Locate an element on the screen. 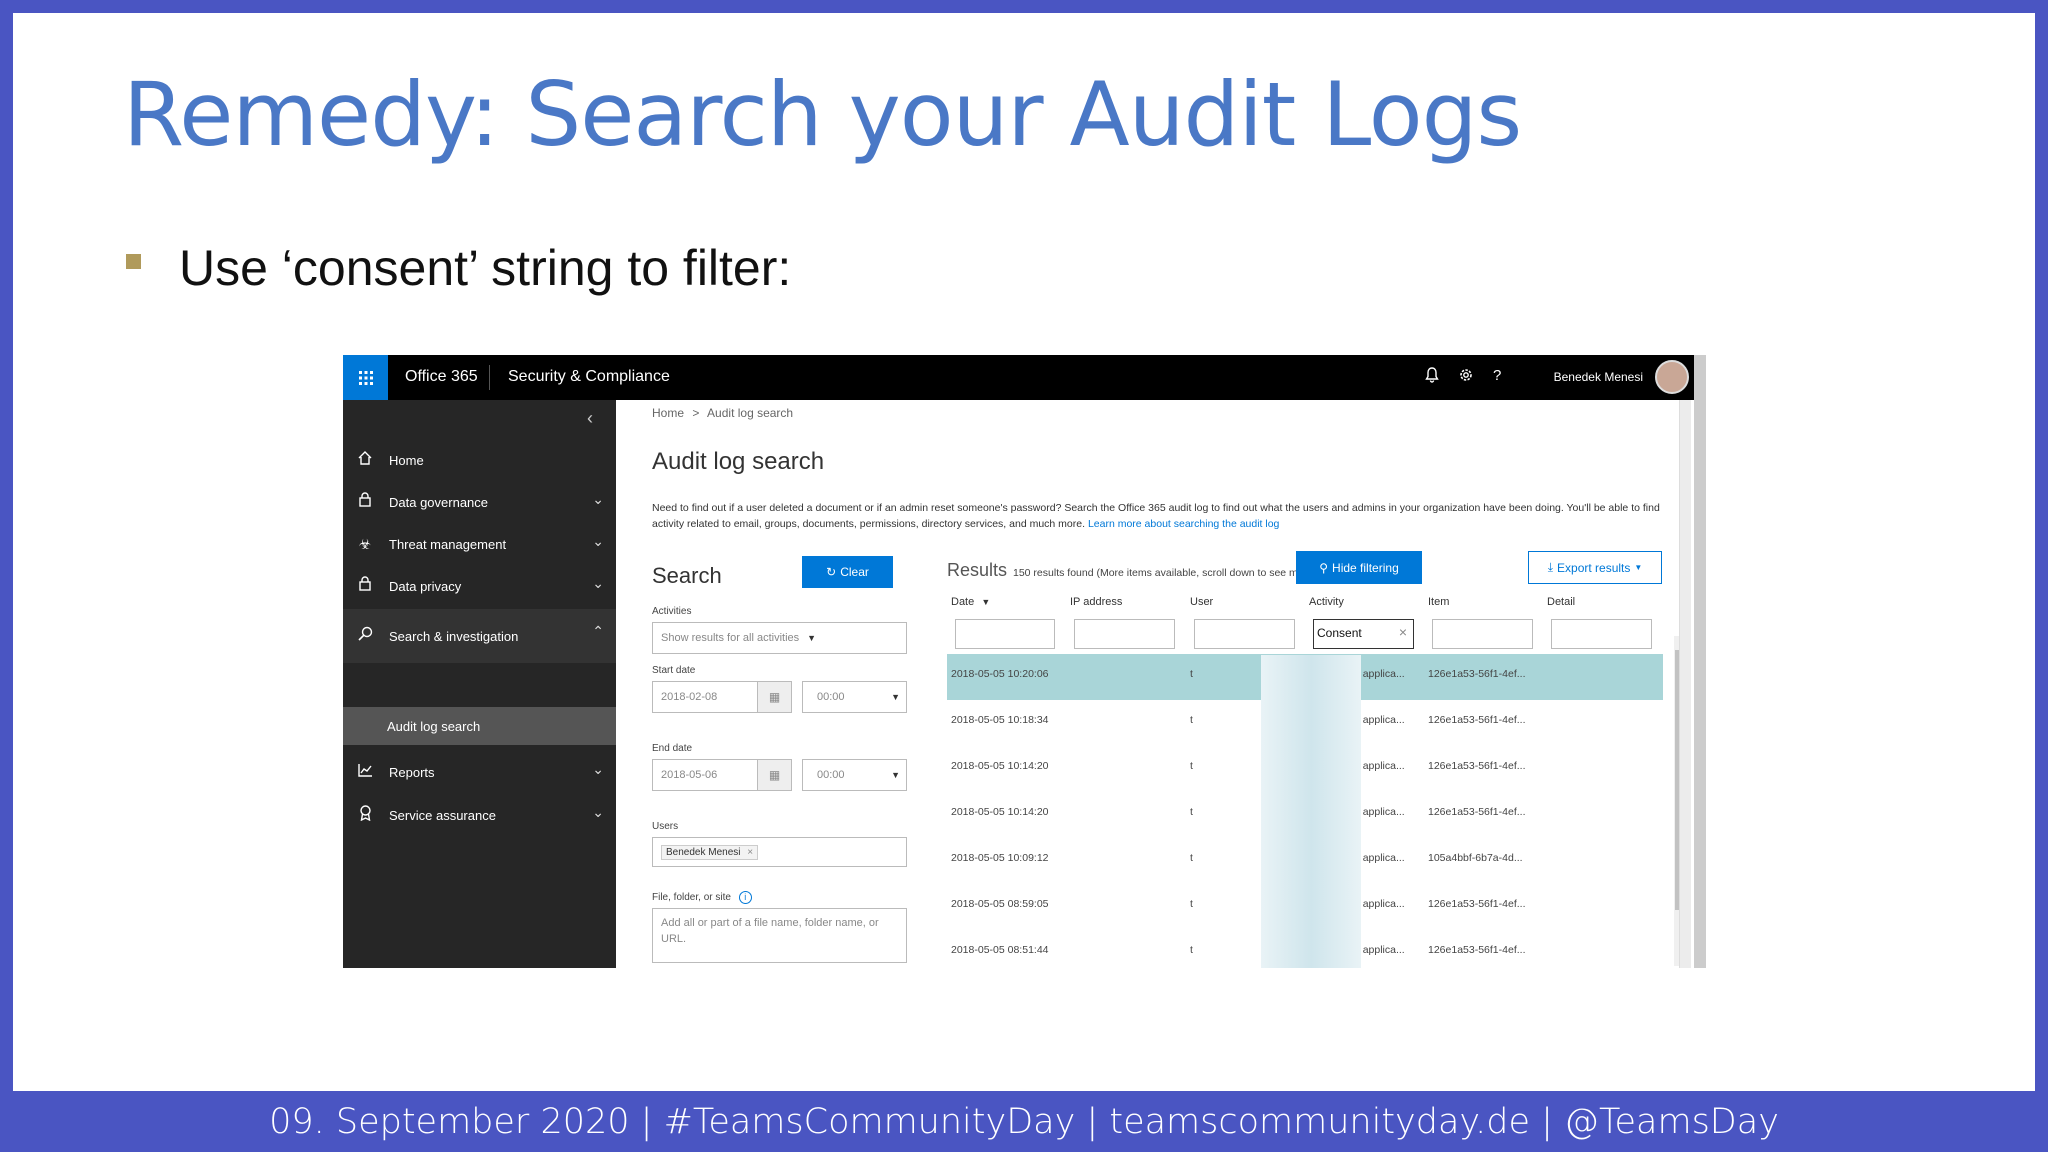 The image size is (2048, 1152). user-name: Benedek Menesi is located at coordinates (1598, 377).